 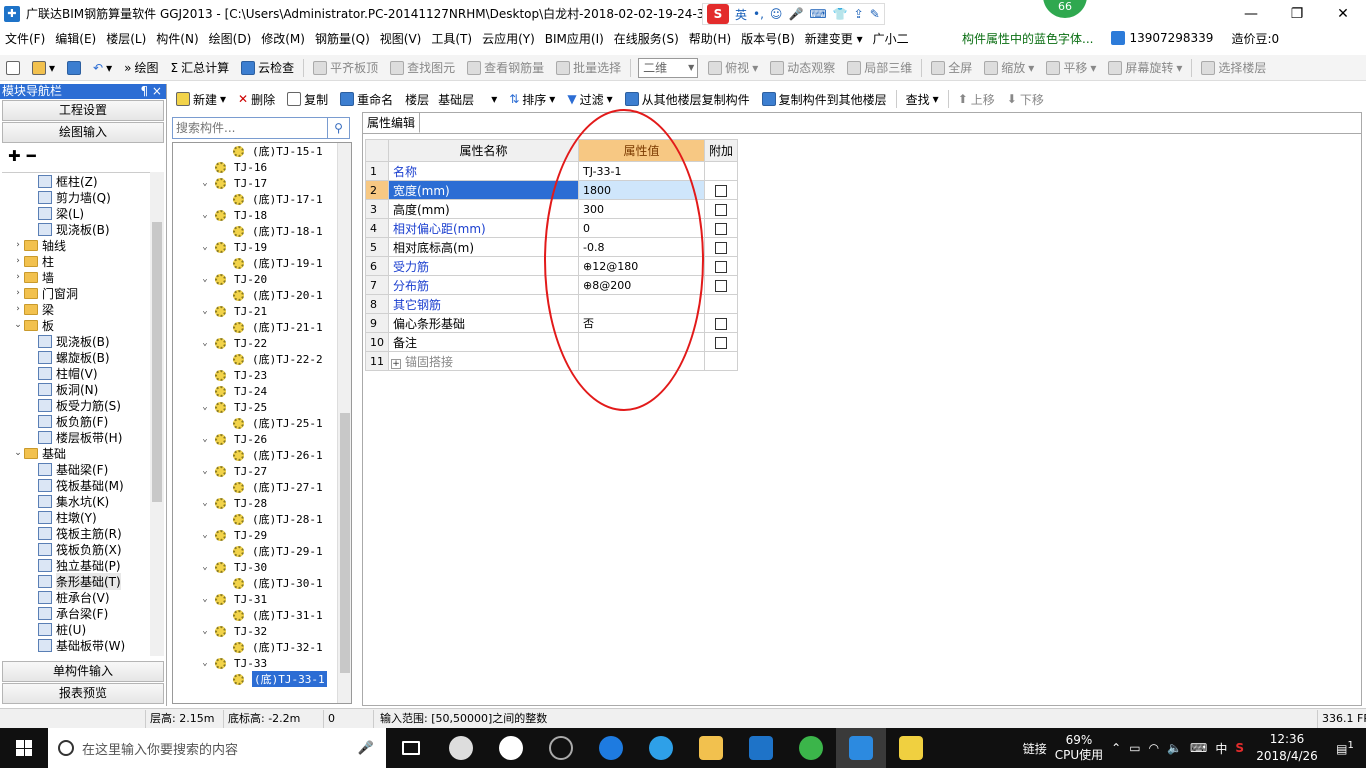 What do you see at coordinates (834, 38) in the screenshot?
I see `menu-new-change: 新建变更 ▾` at bounding box center [834, 38].